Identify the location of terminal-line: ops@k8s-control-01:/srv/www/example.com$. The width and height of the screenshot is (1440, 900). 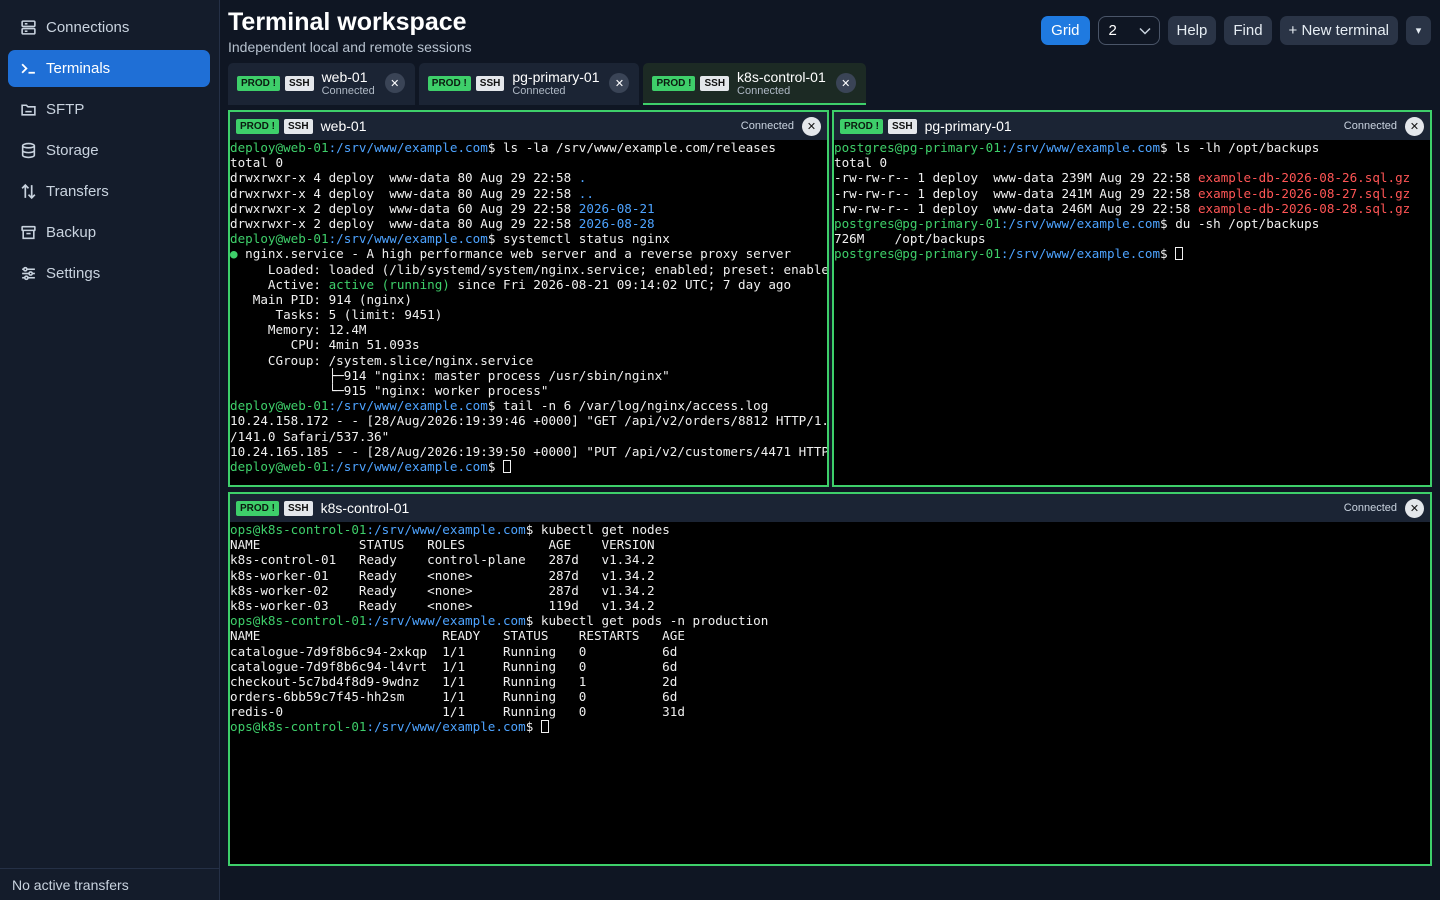
(830, 726).